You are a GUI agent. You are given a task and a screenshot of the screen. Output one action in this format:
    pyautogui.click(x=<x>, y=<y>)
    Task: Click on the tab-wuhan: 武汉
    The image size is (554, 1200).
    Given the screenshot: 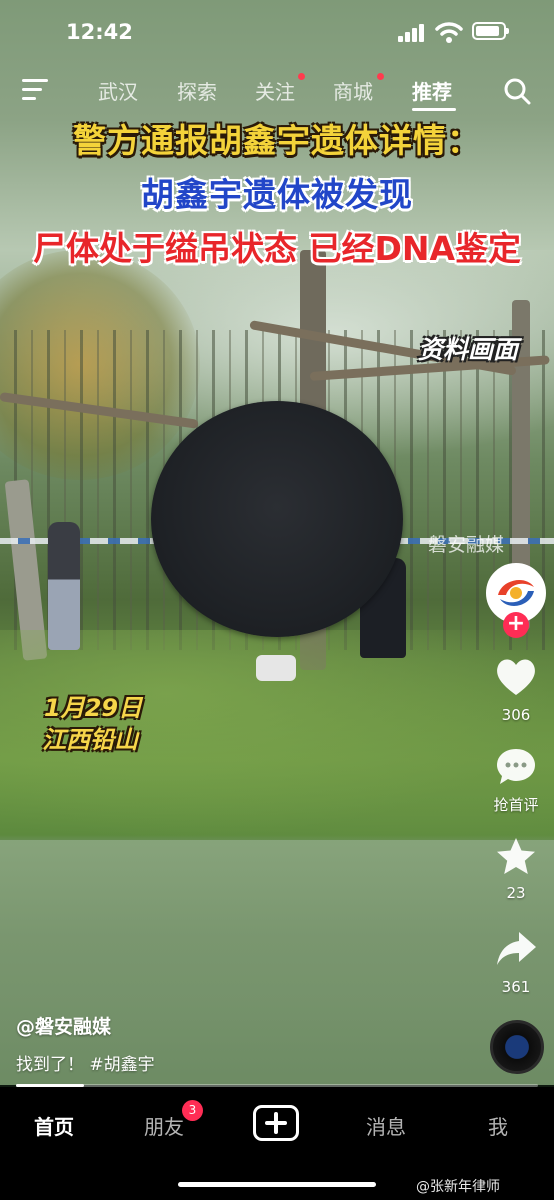 What is the action you would take?
    pyautogui.click(x=118, y=90)
    